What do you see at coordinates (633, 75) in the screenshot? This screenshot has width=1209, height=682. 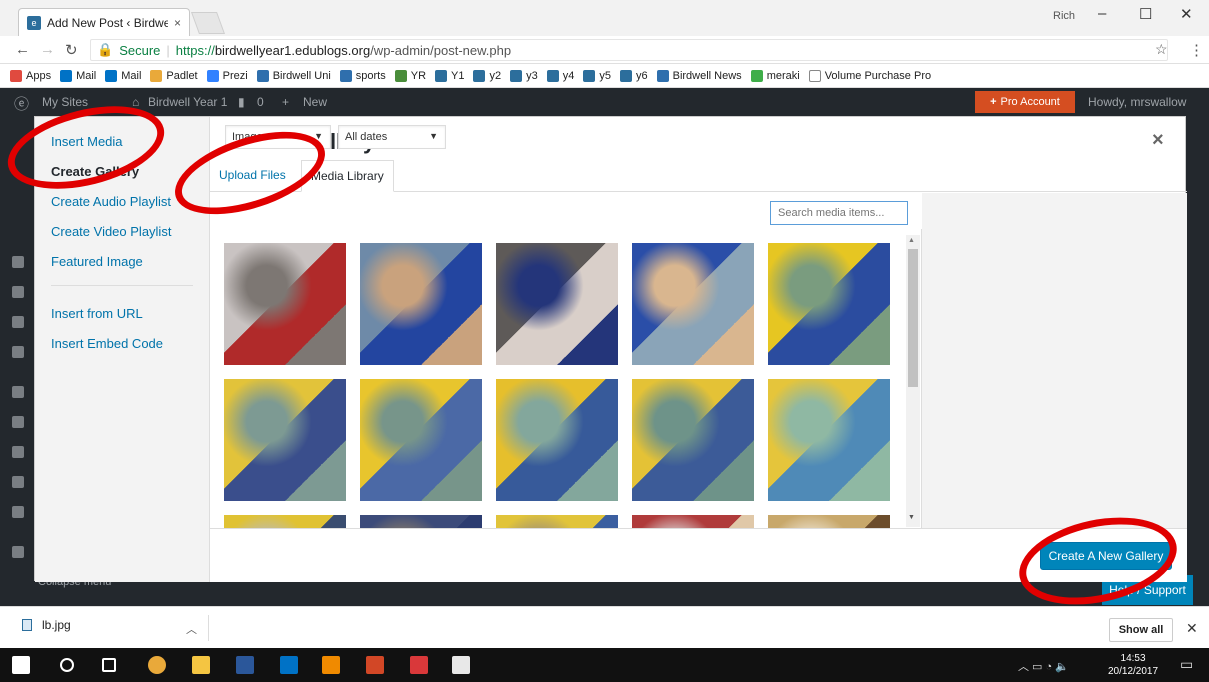 I see `bookmark-item: y6` at bounding box center [633, 75].